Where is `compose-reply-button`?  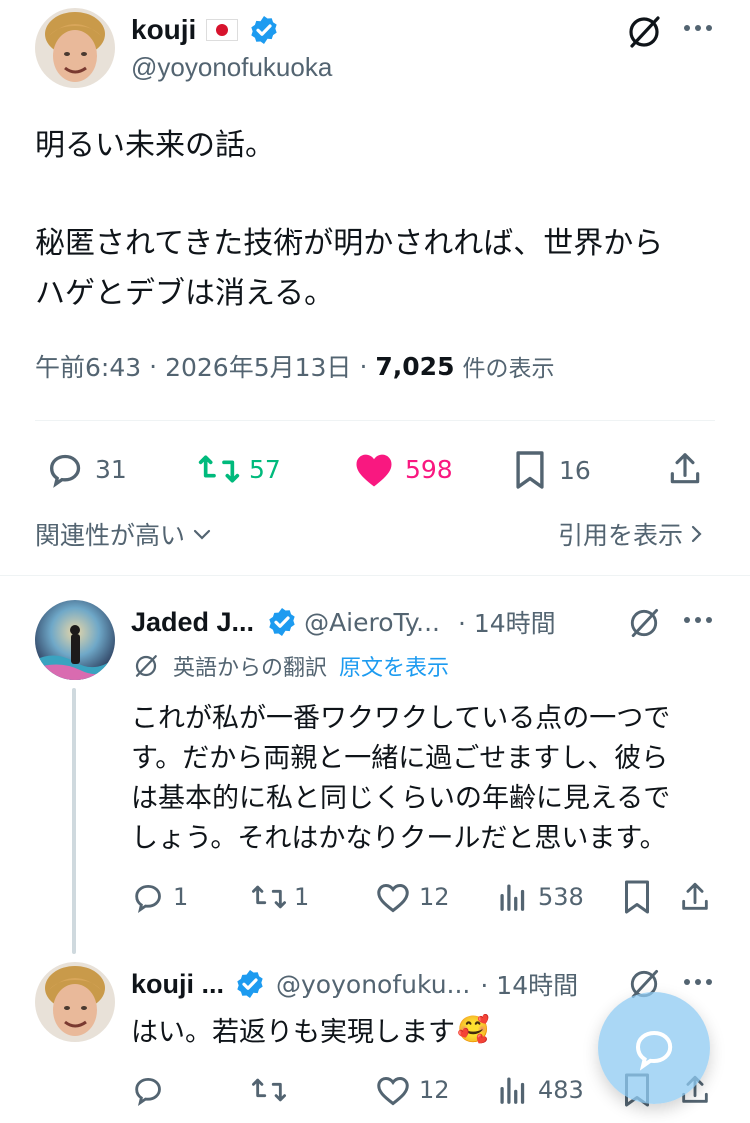 compose-reply-button is located at coordinates (654, 1048).